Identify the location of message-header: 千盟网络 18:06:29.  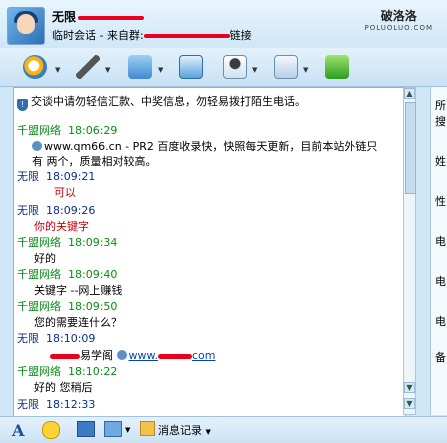
(67, 130).